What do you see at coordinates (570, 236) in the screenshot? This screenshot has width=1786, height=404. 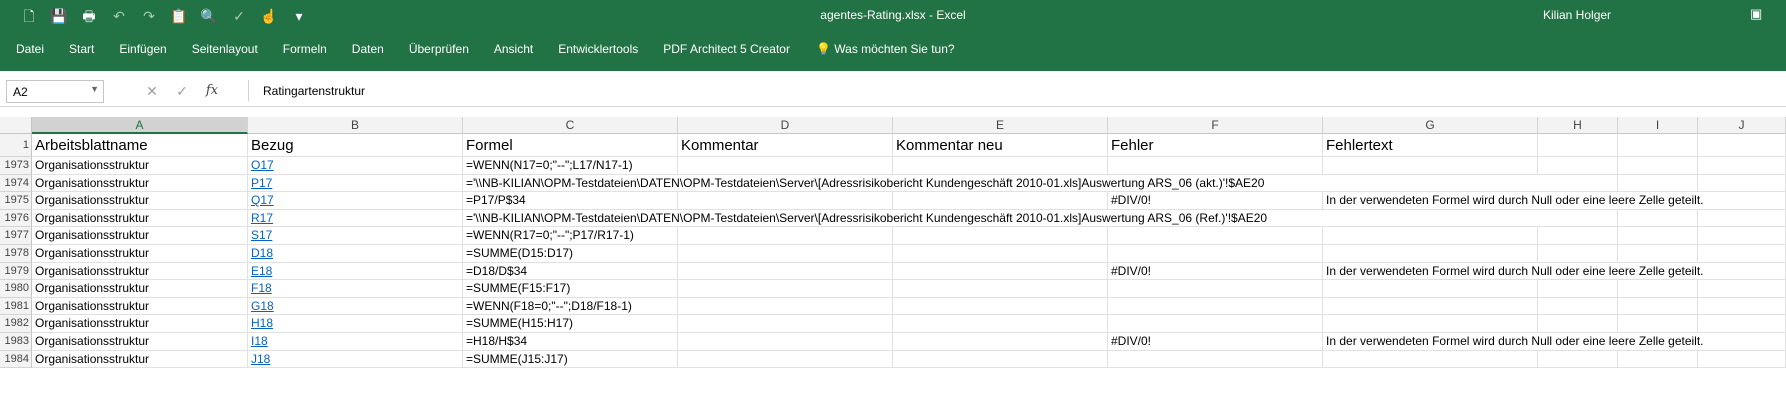 I see `cell-formel: =WENN(R17=0;"--";P17/R17-1)` at bounding box center [570, 236].